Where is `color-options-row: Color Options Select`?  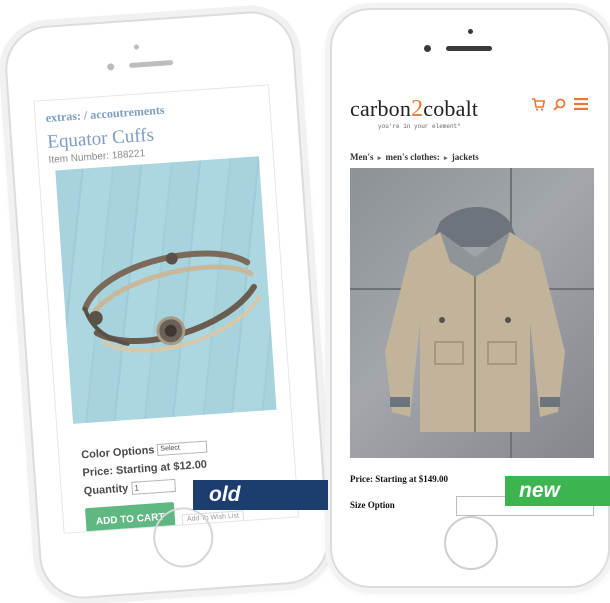 color-options-row: Color Options Select is located at coordinates (144, 451).